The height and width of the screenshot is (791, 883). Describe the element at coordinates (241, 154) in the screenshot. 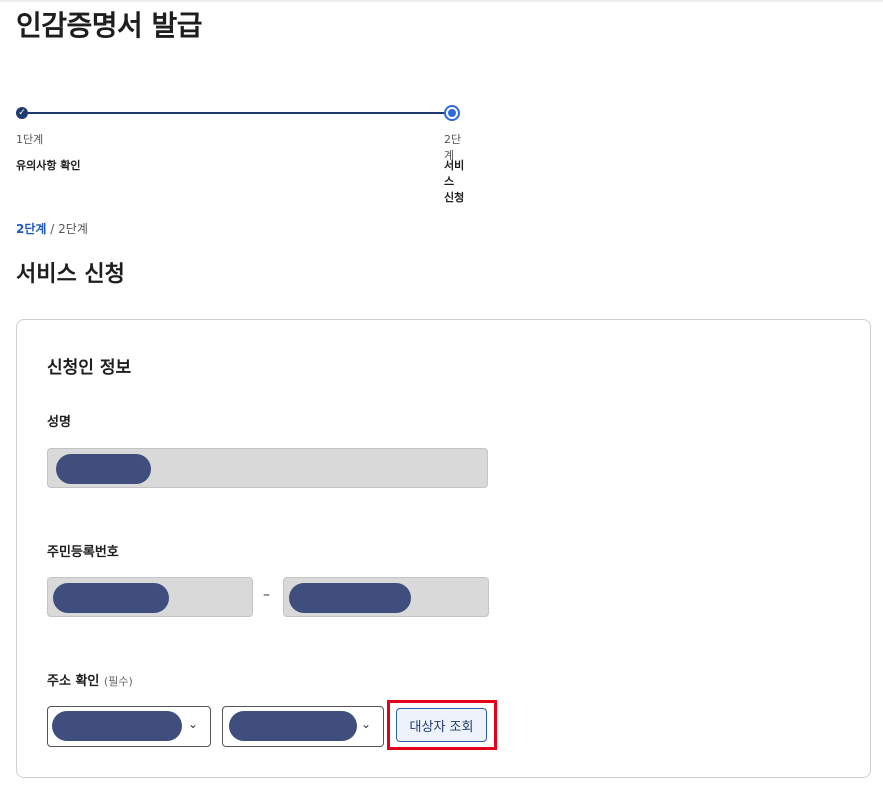

I see `progress-stepper: ✓ 1단계 유의사항 확인 2단계 서비스 신청` at that location.